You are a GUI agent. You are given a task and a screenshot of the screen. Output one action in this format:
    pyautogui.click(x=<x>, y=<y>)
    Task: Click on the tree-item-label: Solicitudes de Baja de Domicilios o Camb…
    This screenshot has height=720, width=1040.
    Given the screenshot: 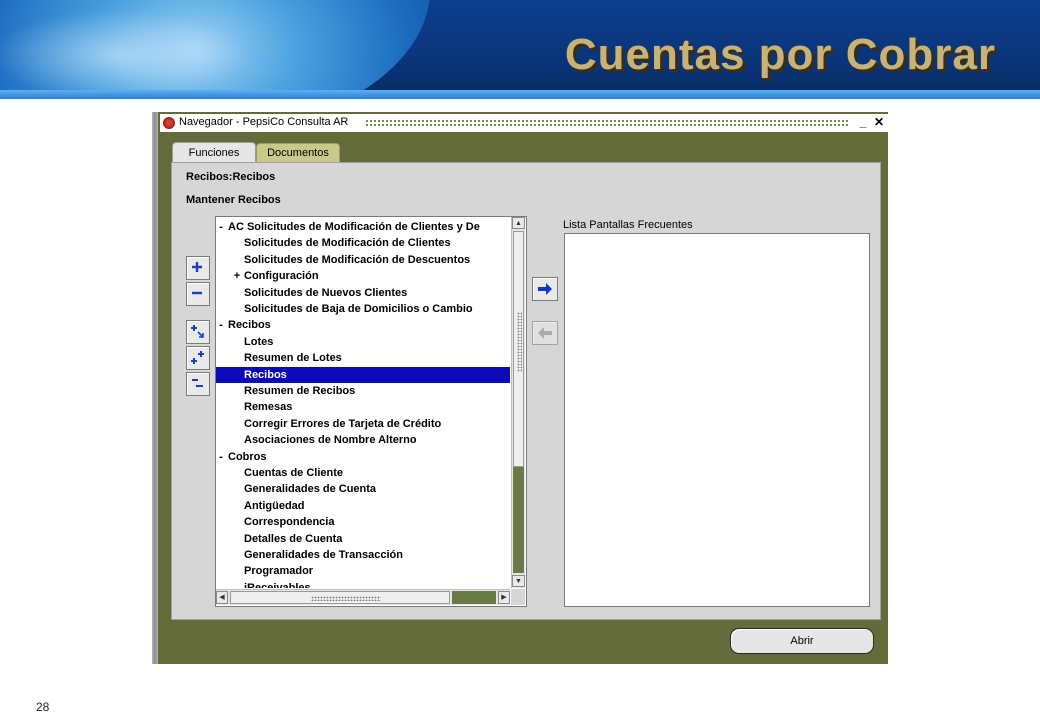 What is the action you would take?
    pyautogui.click(x=358, y=309)
    